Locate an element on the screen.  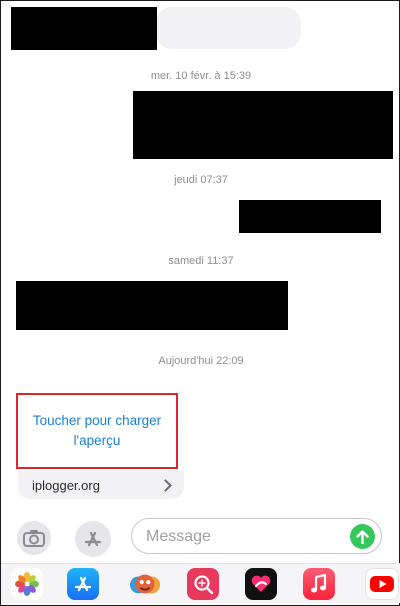
link-preview-footer: iplogger.org is located at coordinates (101, 485).